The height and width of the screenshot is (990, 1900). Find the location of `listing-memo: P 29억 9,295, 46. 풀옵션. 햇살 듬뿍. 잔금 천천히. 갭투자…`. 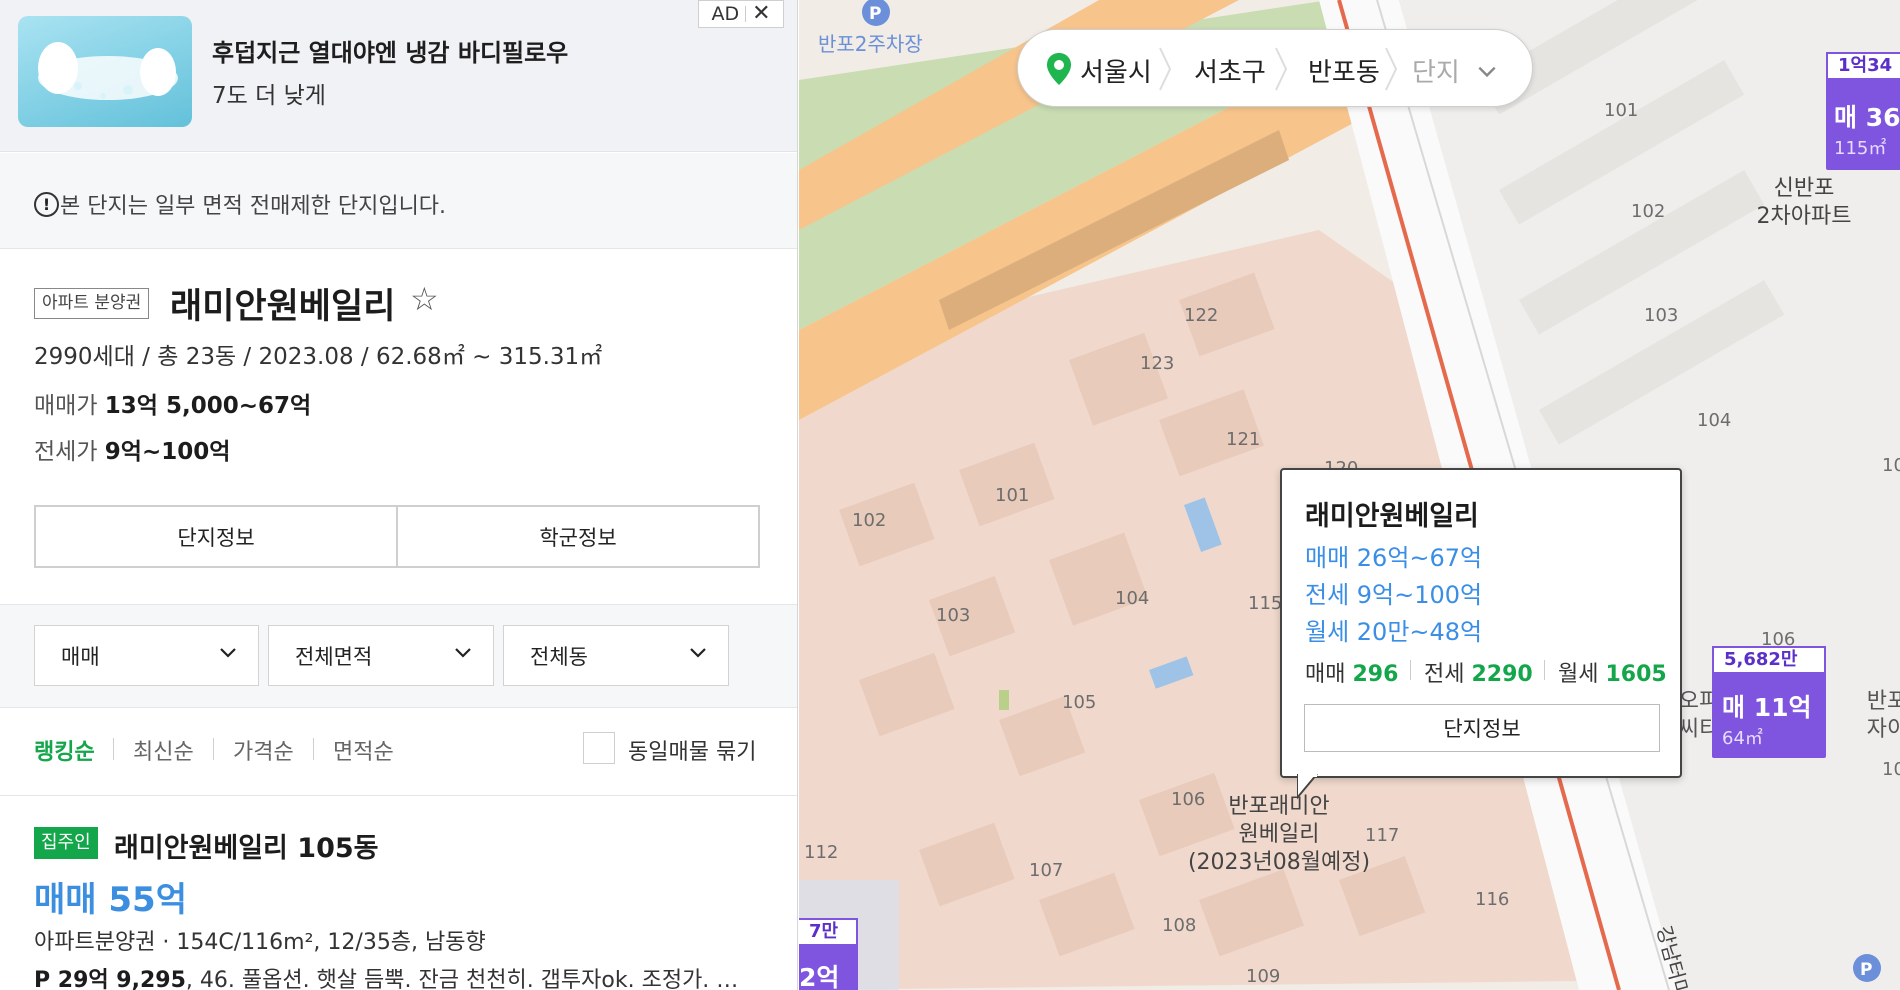

listing-memo: P 29억 9,295, 46. 풀옵션. 햇살 듬뿍. 잔금 천천히. 갭투자… is located at coordinates (404, 976).